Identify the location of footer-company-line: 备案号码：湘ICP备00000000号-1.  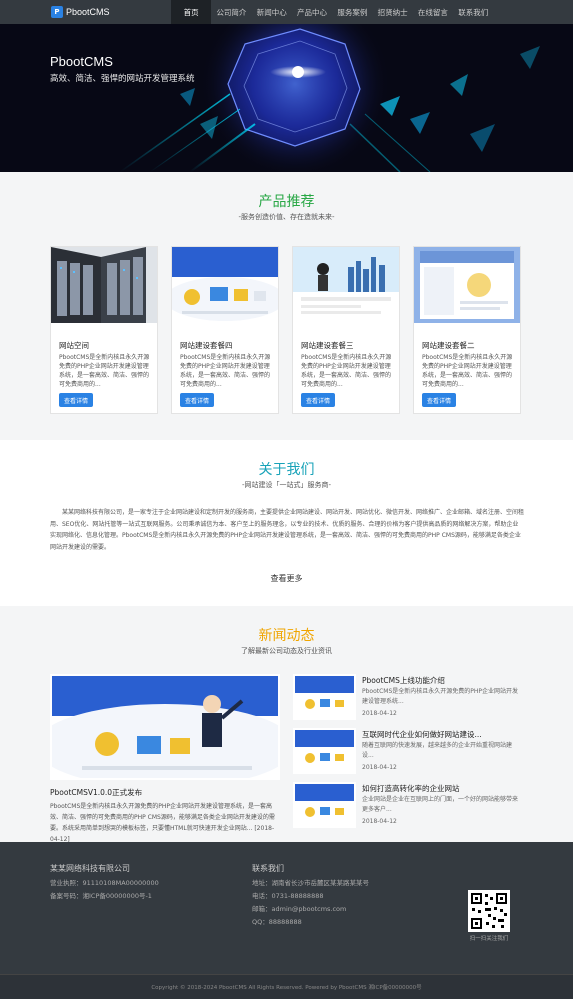
(101, 896).